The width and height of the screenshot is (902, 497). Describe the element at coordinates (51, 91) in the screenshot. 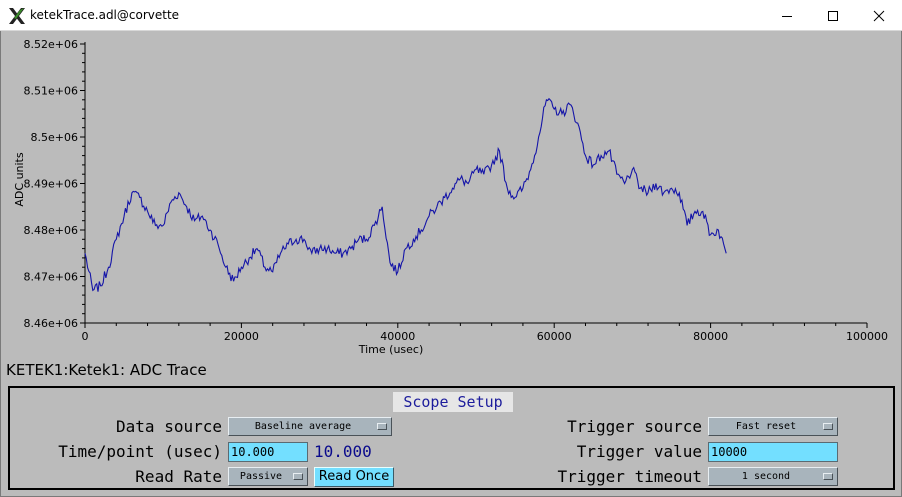

I see `y-tick-label: 8.51e+06` at that location.